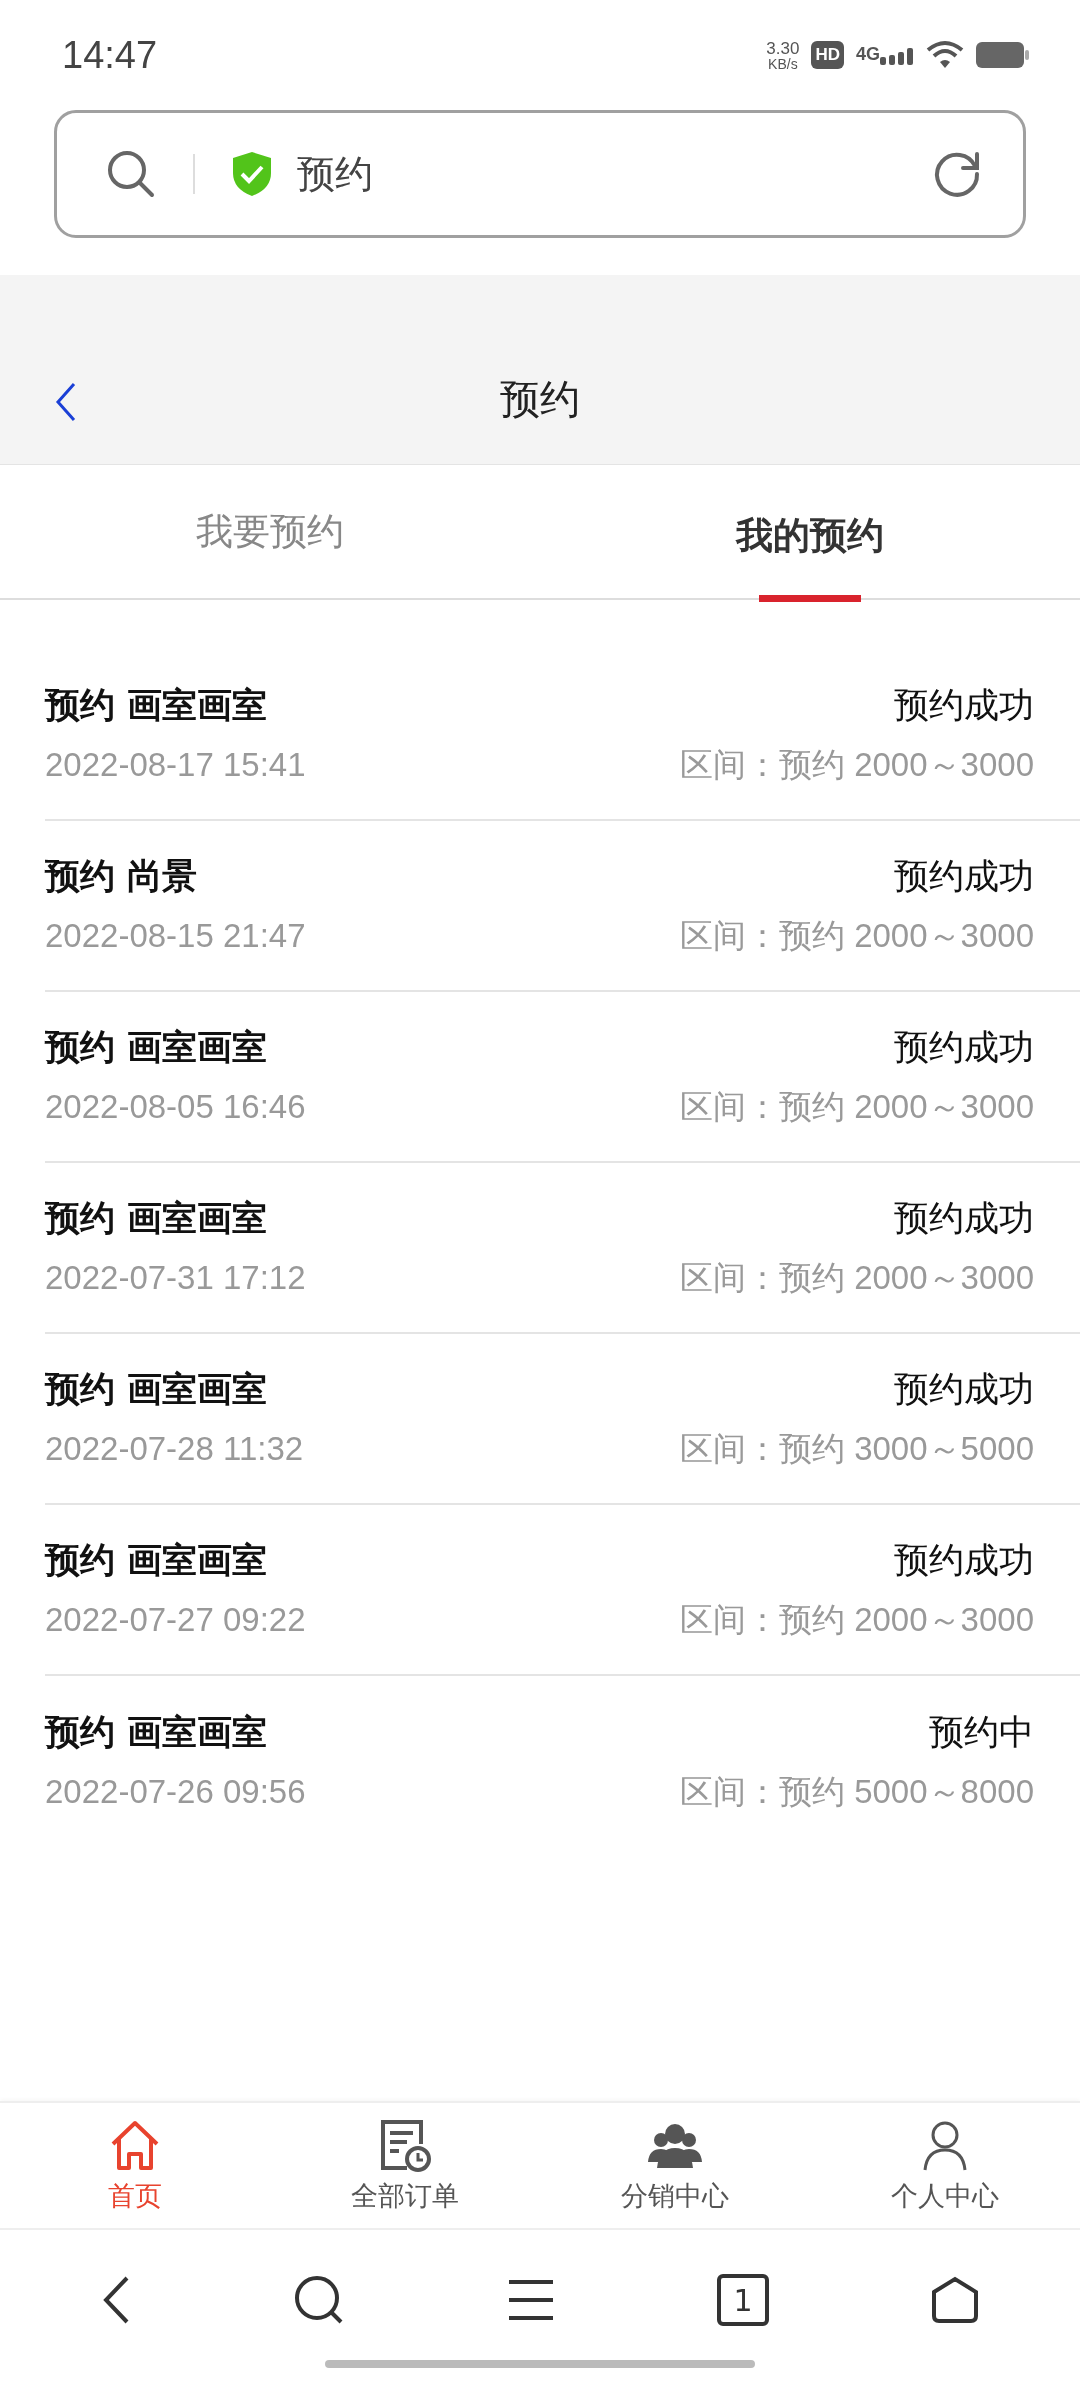 This screenshot has width=1080, height=2400. Describe the element at coordinates (897, 55) in the screenshot. I see `signal-icon` at that location.